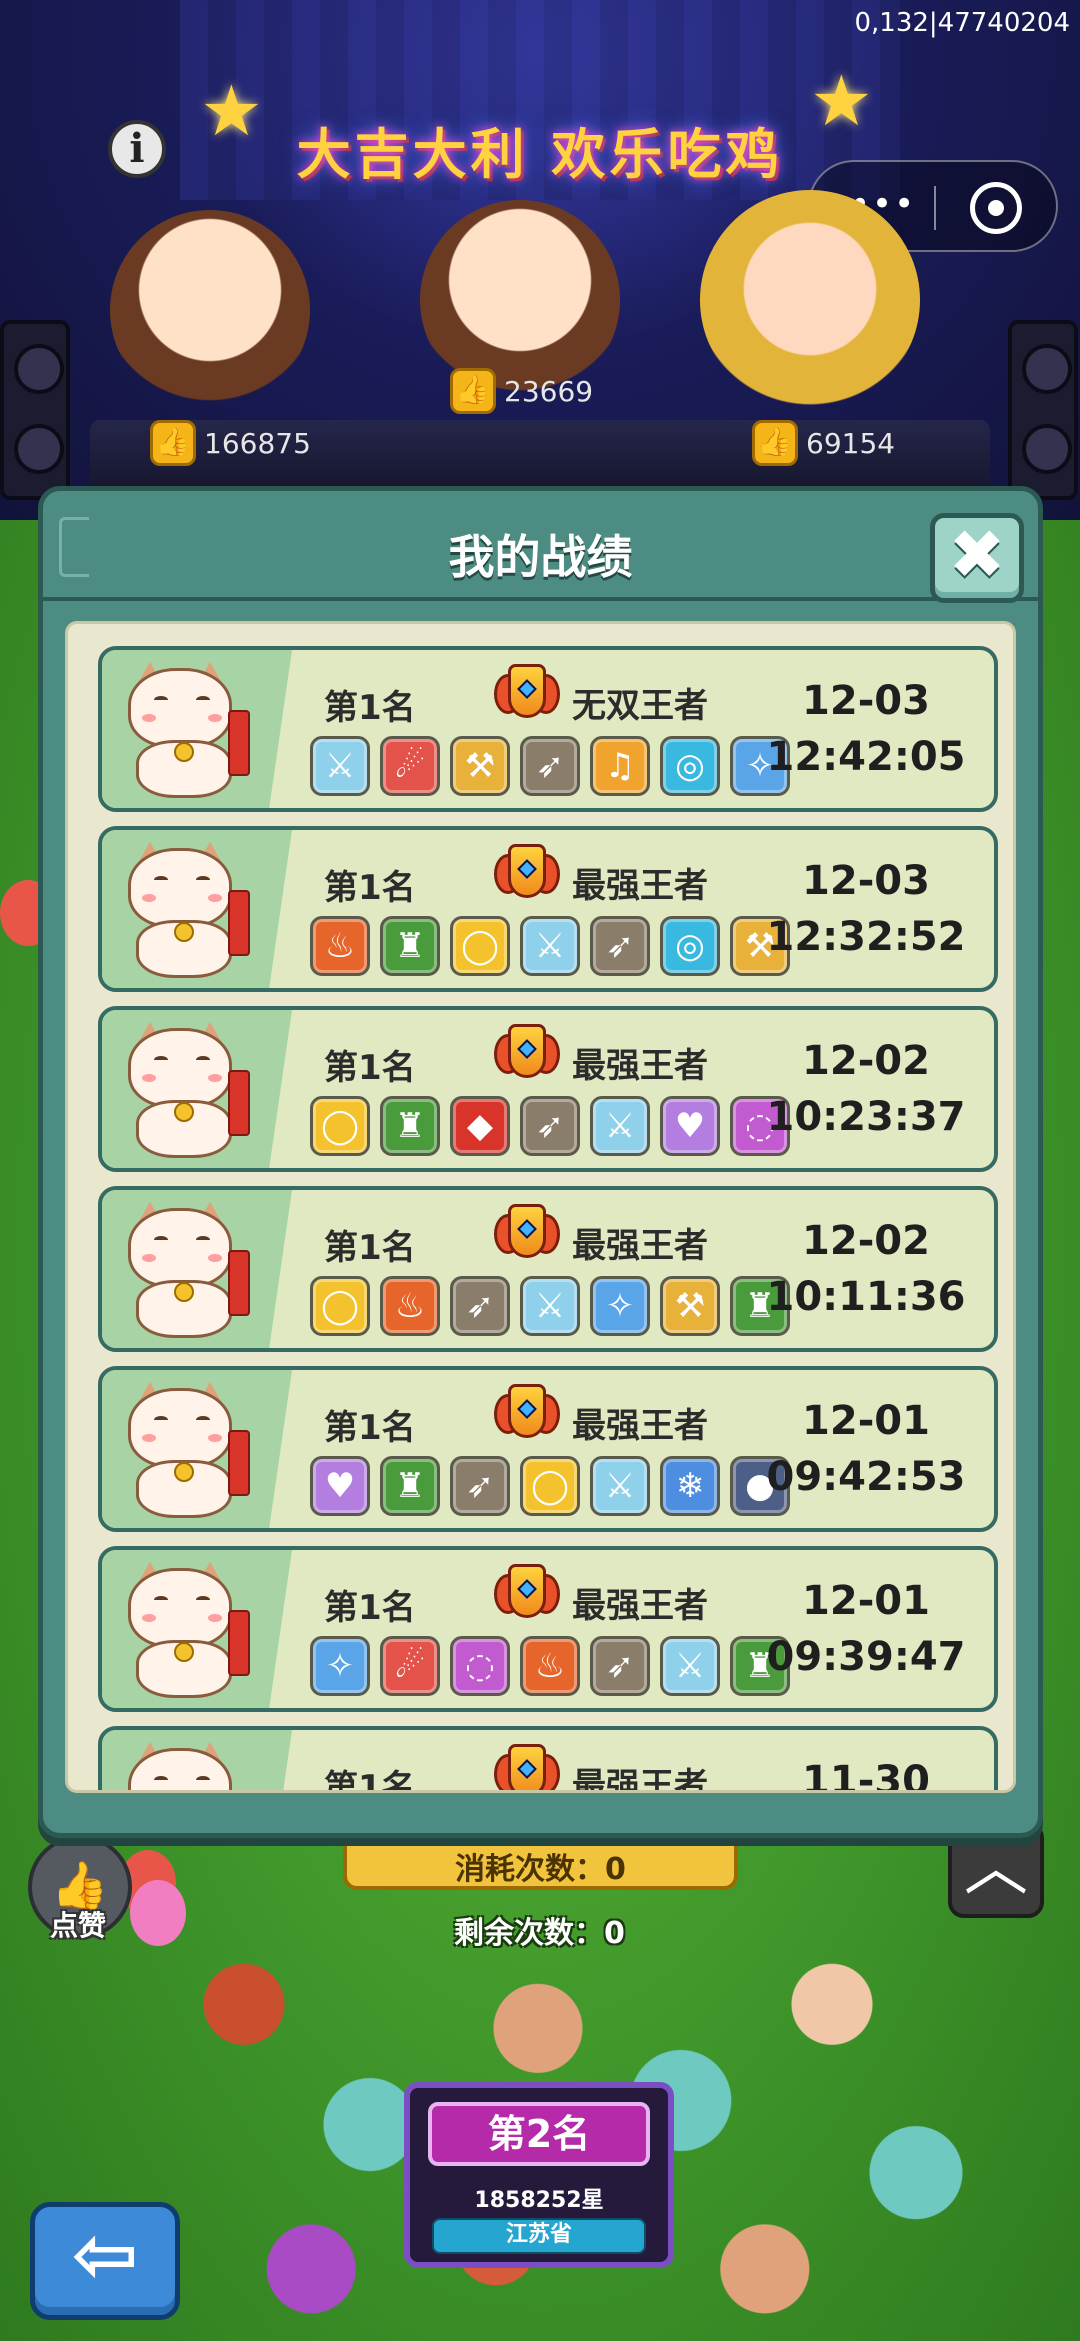 The width and height of the screenshot is (1080, 2341). Describe the element at coordinates (548, 729) in the screenshot. I see `record-row: 第1名 无双王者 ⚔ ☄ ⚒ ➶ ♫ ◎ ✧ 12-03 12:42:05` at that location.